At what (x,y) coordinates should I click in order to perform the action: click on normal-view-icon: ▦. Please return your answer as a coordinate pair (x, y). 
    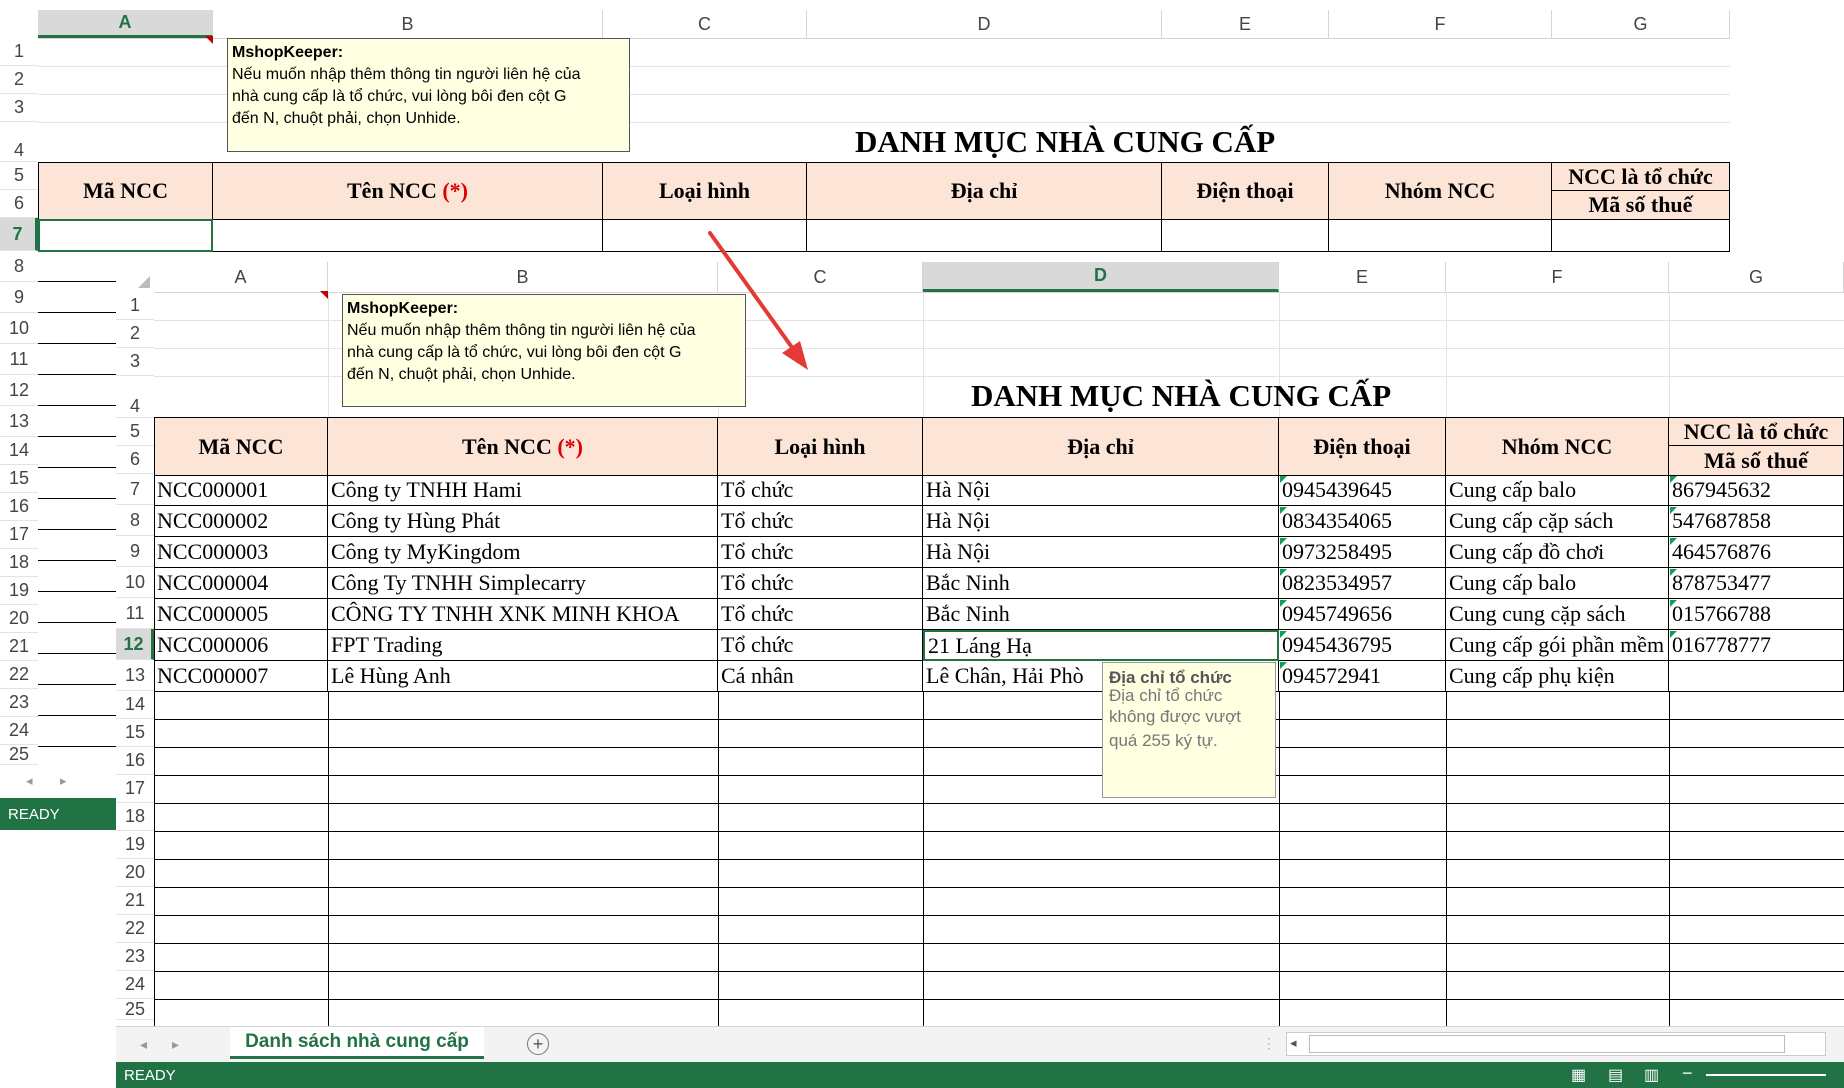
    Looking at the image, I should click on (1578, 1075).